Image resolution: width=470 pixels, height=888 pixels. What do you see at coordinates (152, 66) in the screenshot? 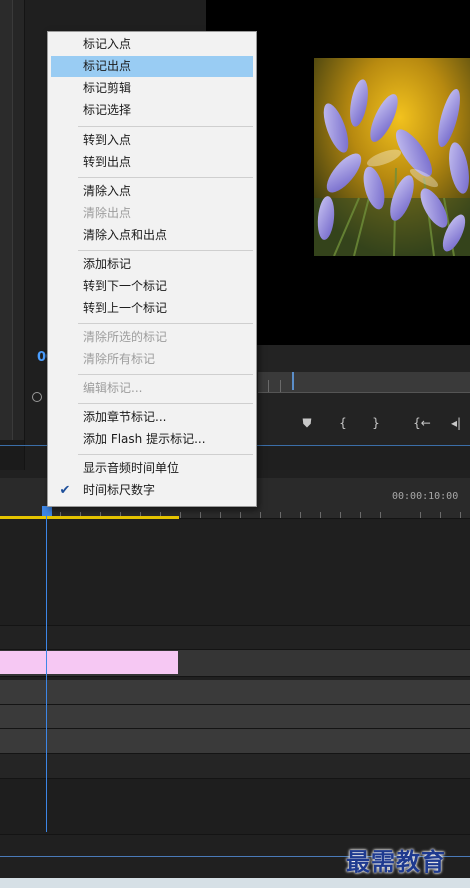
I see `menu-item-mark-out: 标记出点` at bounding box center [152, 66].